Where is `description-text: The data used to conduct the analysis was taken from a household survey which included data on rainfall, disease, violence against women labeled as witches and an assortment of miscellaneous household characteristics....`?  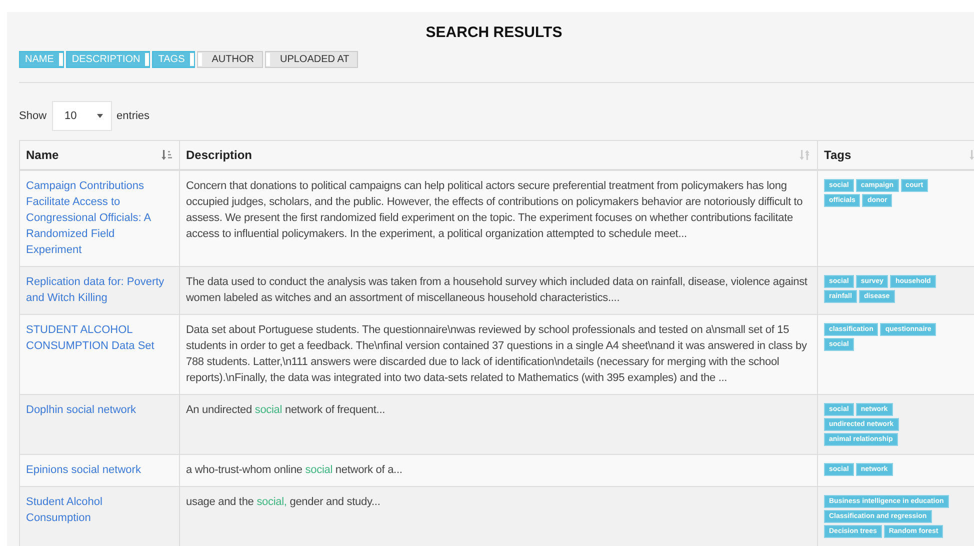
description-text: The data used to conduct the analysis was taken from a household survey which included data on rainfall, disease, violence against women labeled as witches and an assortment of miscellaneous household characteristics.... is located at coordinates (497, 290).